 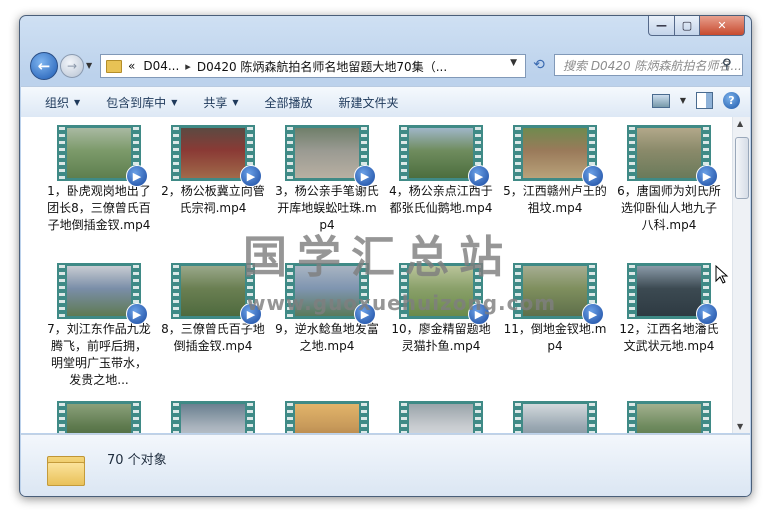 I want to click on new-folder-button: 新建文件夹, so click(x=369, y=102).